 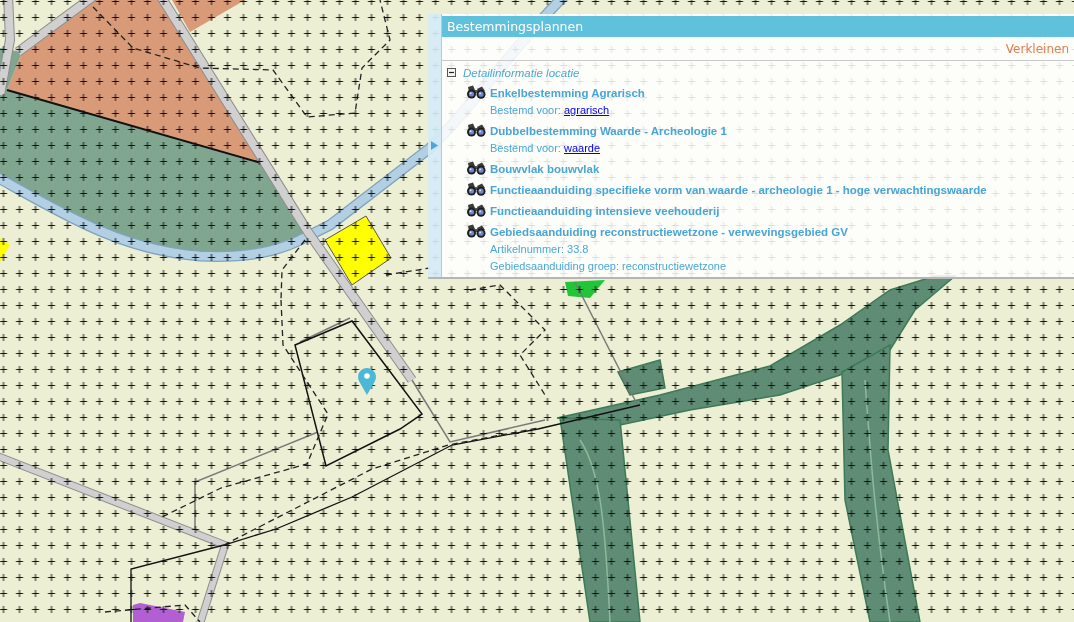 What do you see at coordinates (738, 190) in the screenshot?
I see `item-title: Functieaanduiding specifieke vorm van waarde - archeologie 1 - hoge verwachtingswaarde` at bounding box center [738, 190].